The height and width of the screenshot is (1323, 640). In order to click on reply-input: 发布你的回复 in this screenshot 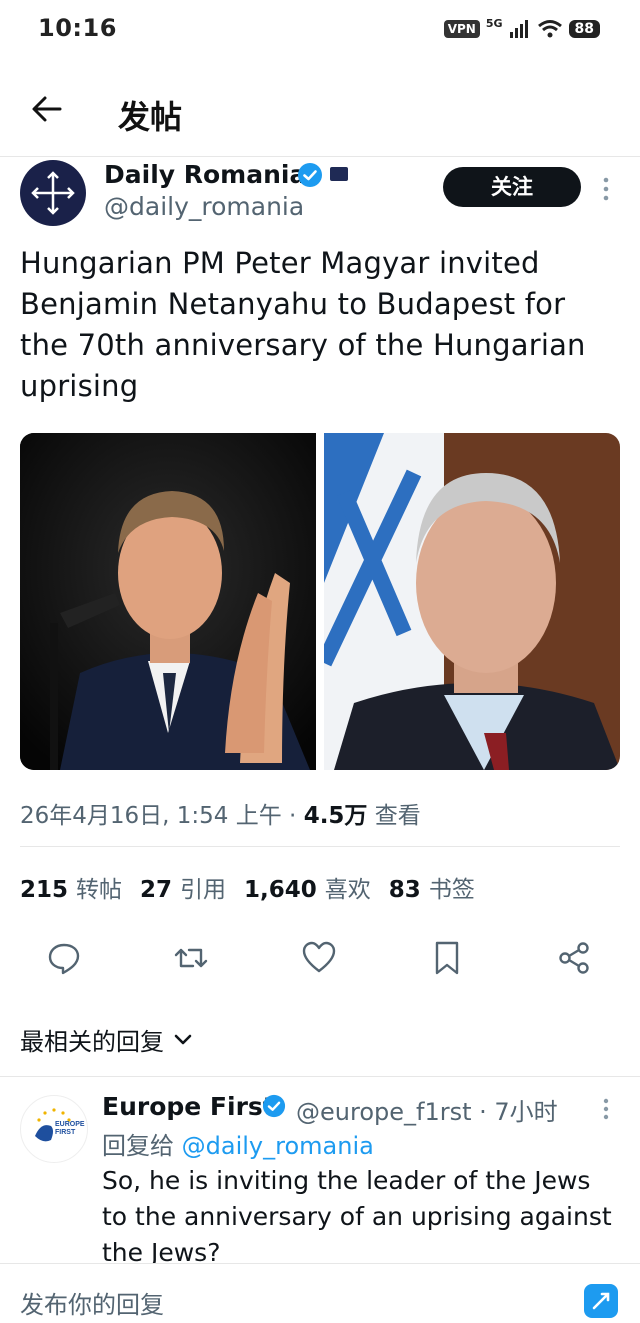, I will do `click(92, 1302)`.